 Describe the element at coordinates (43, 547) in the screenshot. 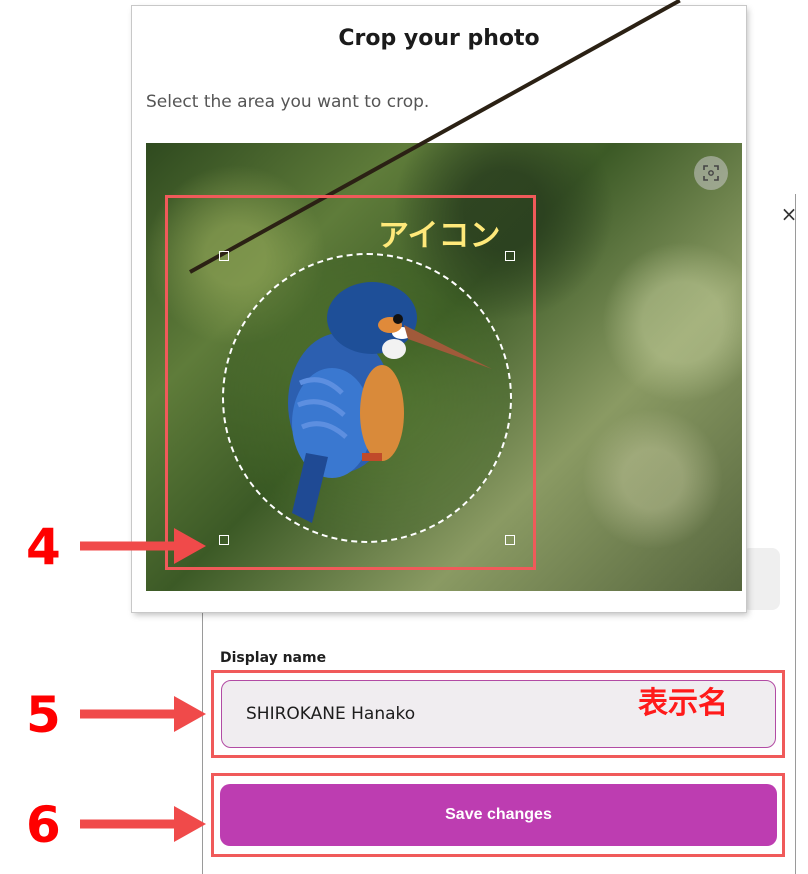

I see `annotation-step-4: 4` at that location.